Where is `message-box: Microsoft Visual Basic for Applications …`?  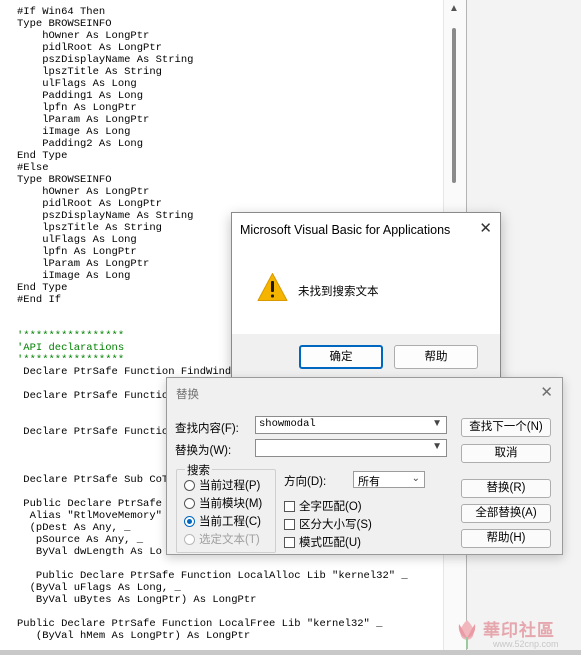
message-box: Microsoft Visual Basic for Applications … is located at coordinates (366, 295).